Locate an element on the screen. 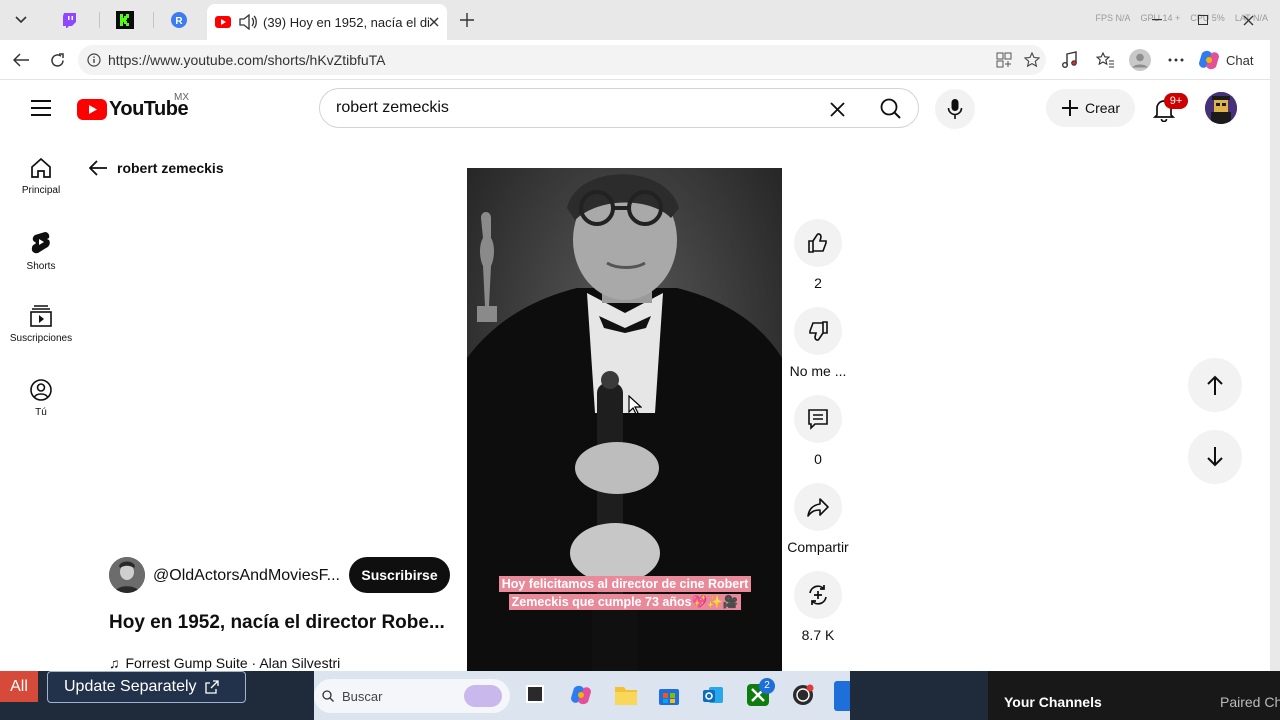 Image resolution: width=1280 pixels, height=720 pixels. create-button: Crear is located at coordinates (1090, 108).